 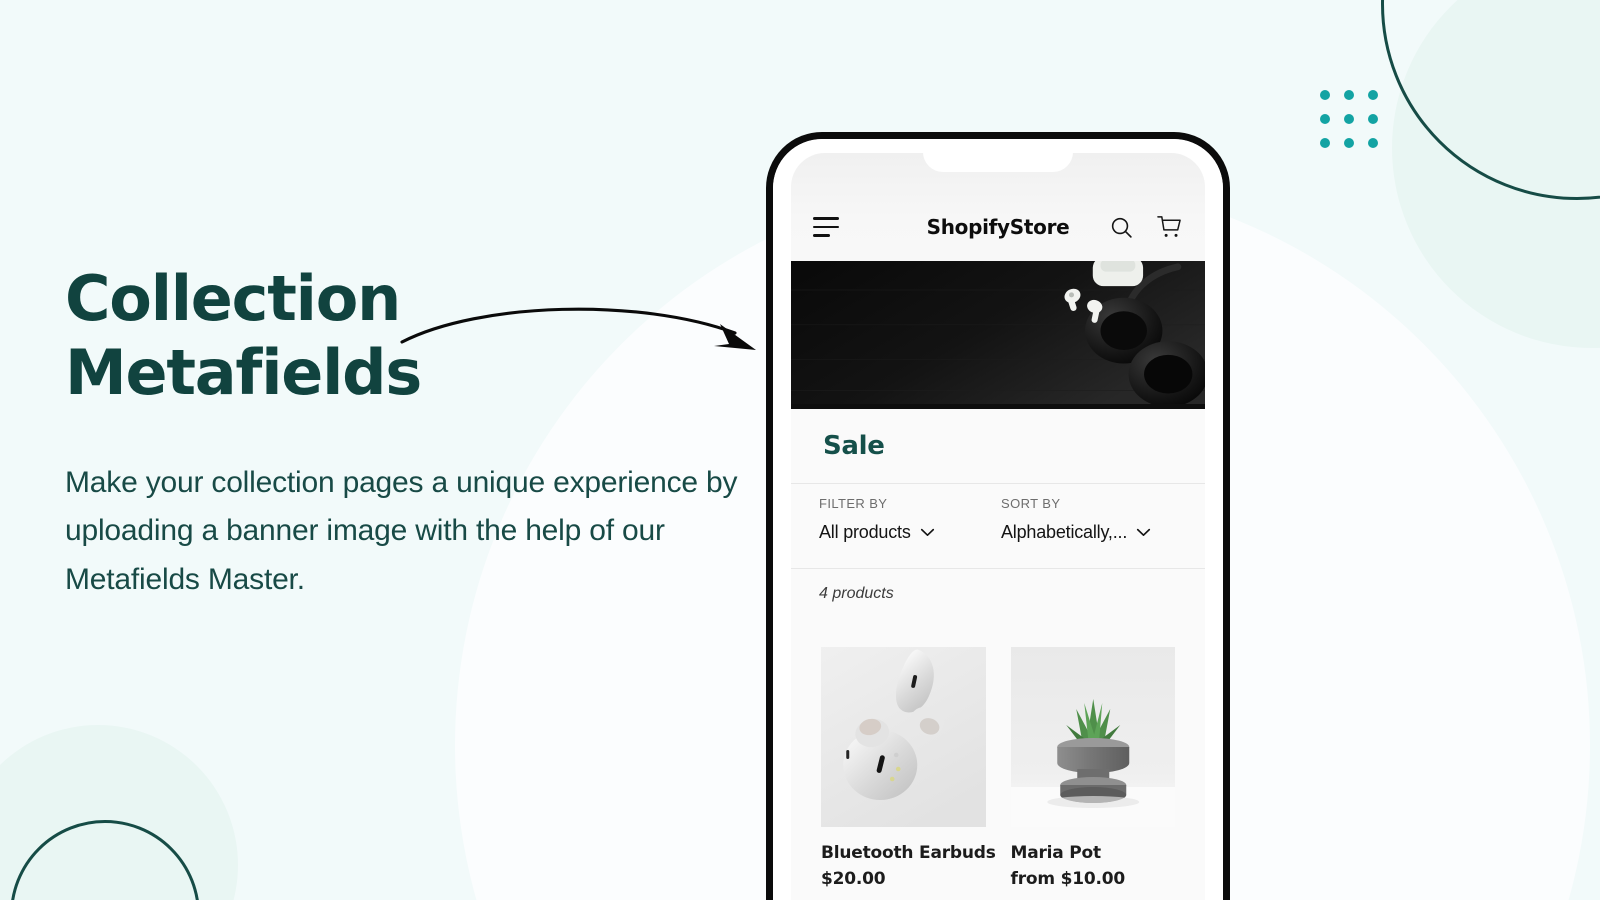 What do you see at coordinates (1068, 879) in the screenshot?
I see `product-price: from $10.00` at bounding box center [1068, 879].